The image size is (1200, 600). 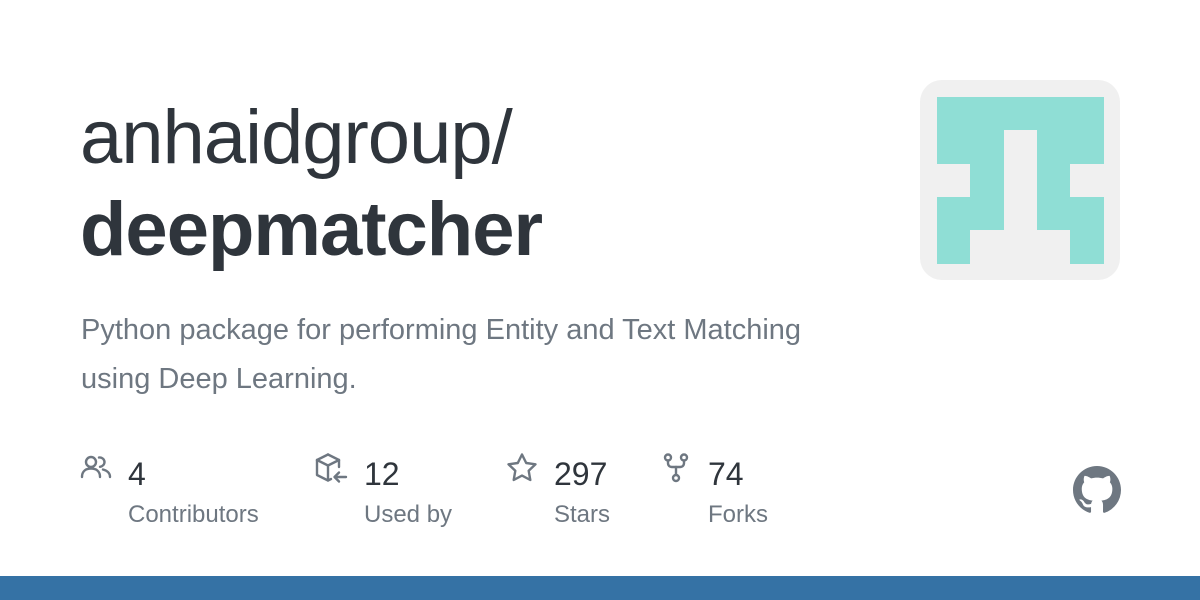 I want to click on repo-forked-icon, so click(x=676, y=470).